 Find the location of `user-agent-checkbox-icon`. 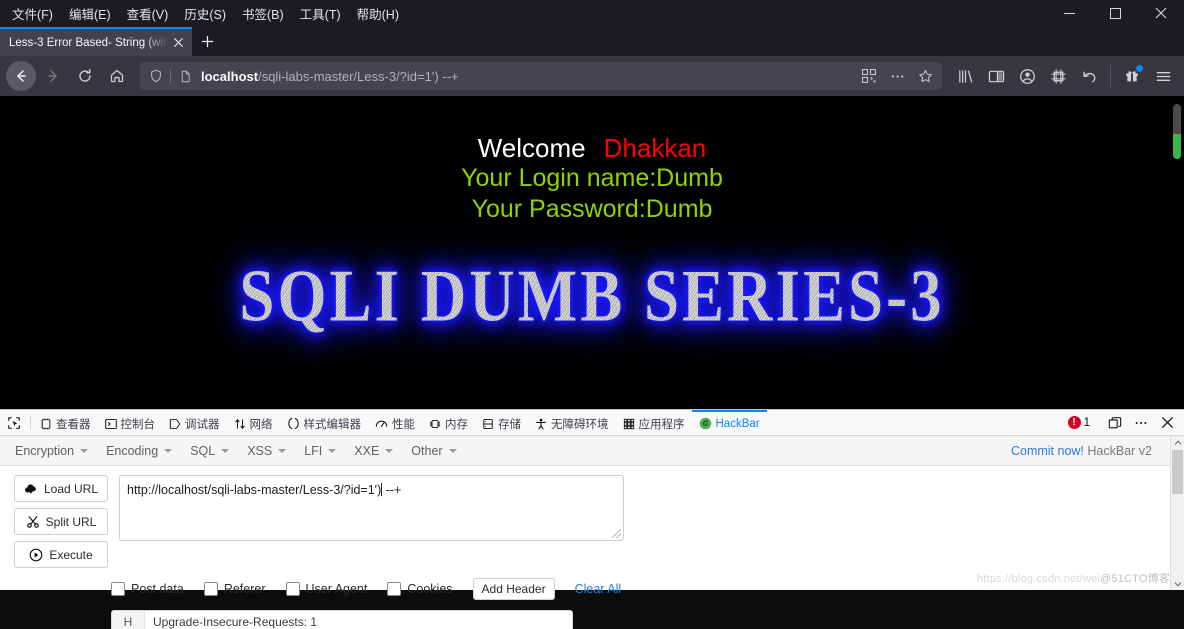

user-agent-checkbox-icon is located at coordinates (292, 589).